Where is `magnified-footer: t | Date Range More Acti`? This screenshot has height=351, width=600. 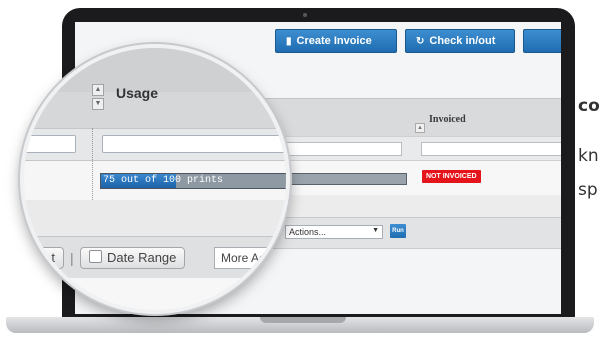
magnified-footer: t | Date Range More Acti is located at coordinates (155, 257).